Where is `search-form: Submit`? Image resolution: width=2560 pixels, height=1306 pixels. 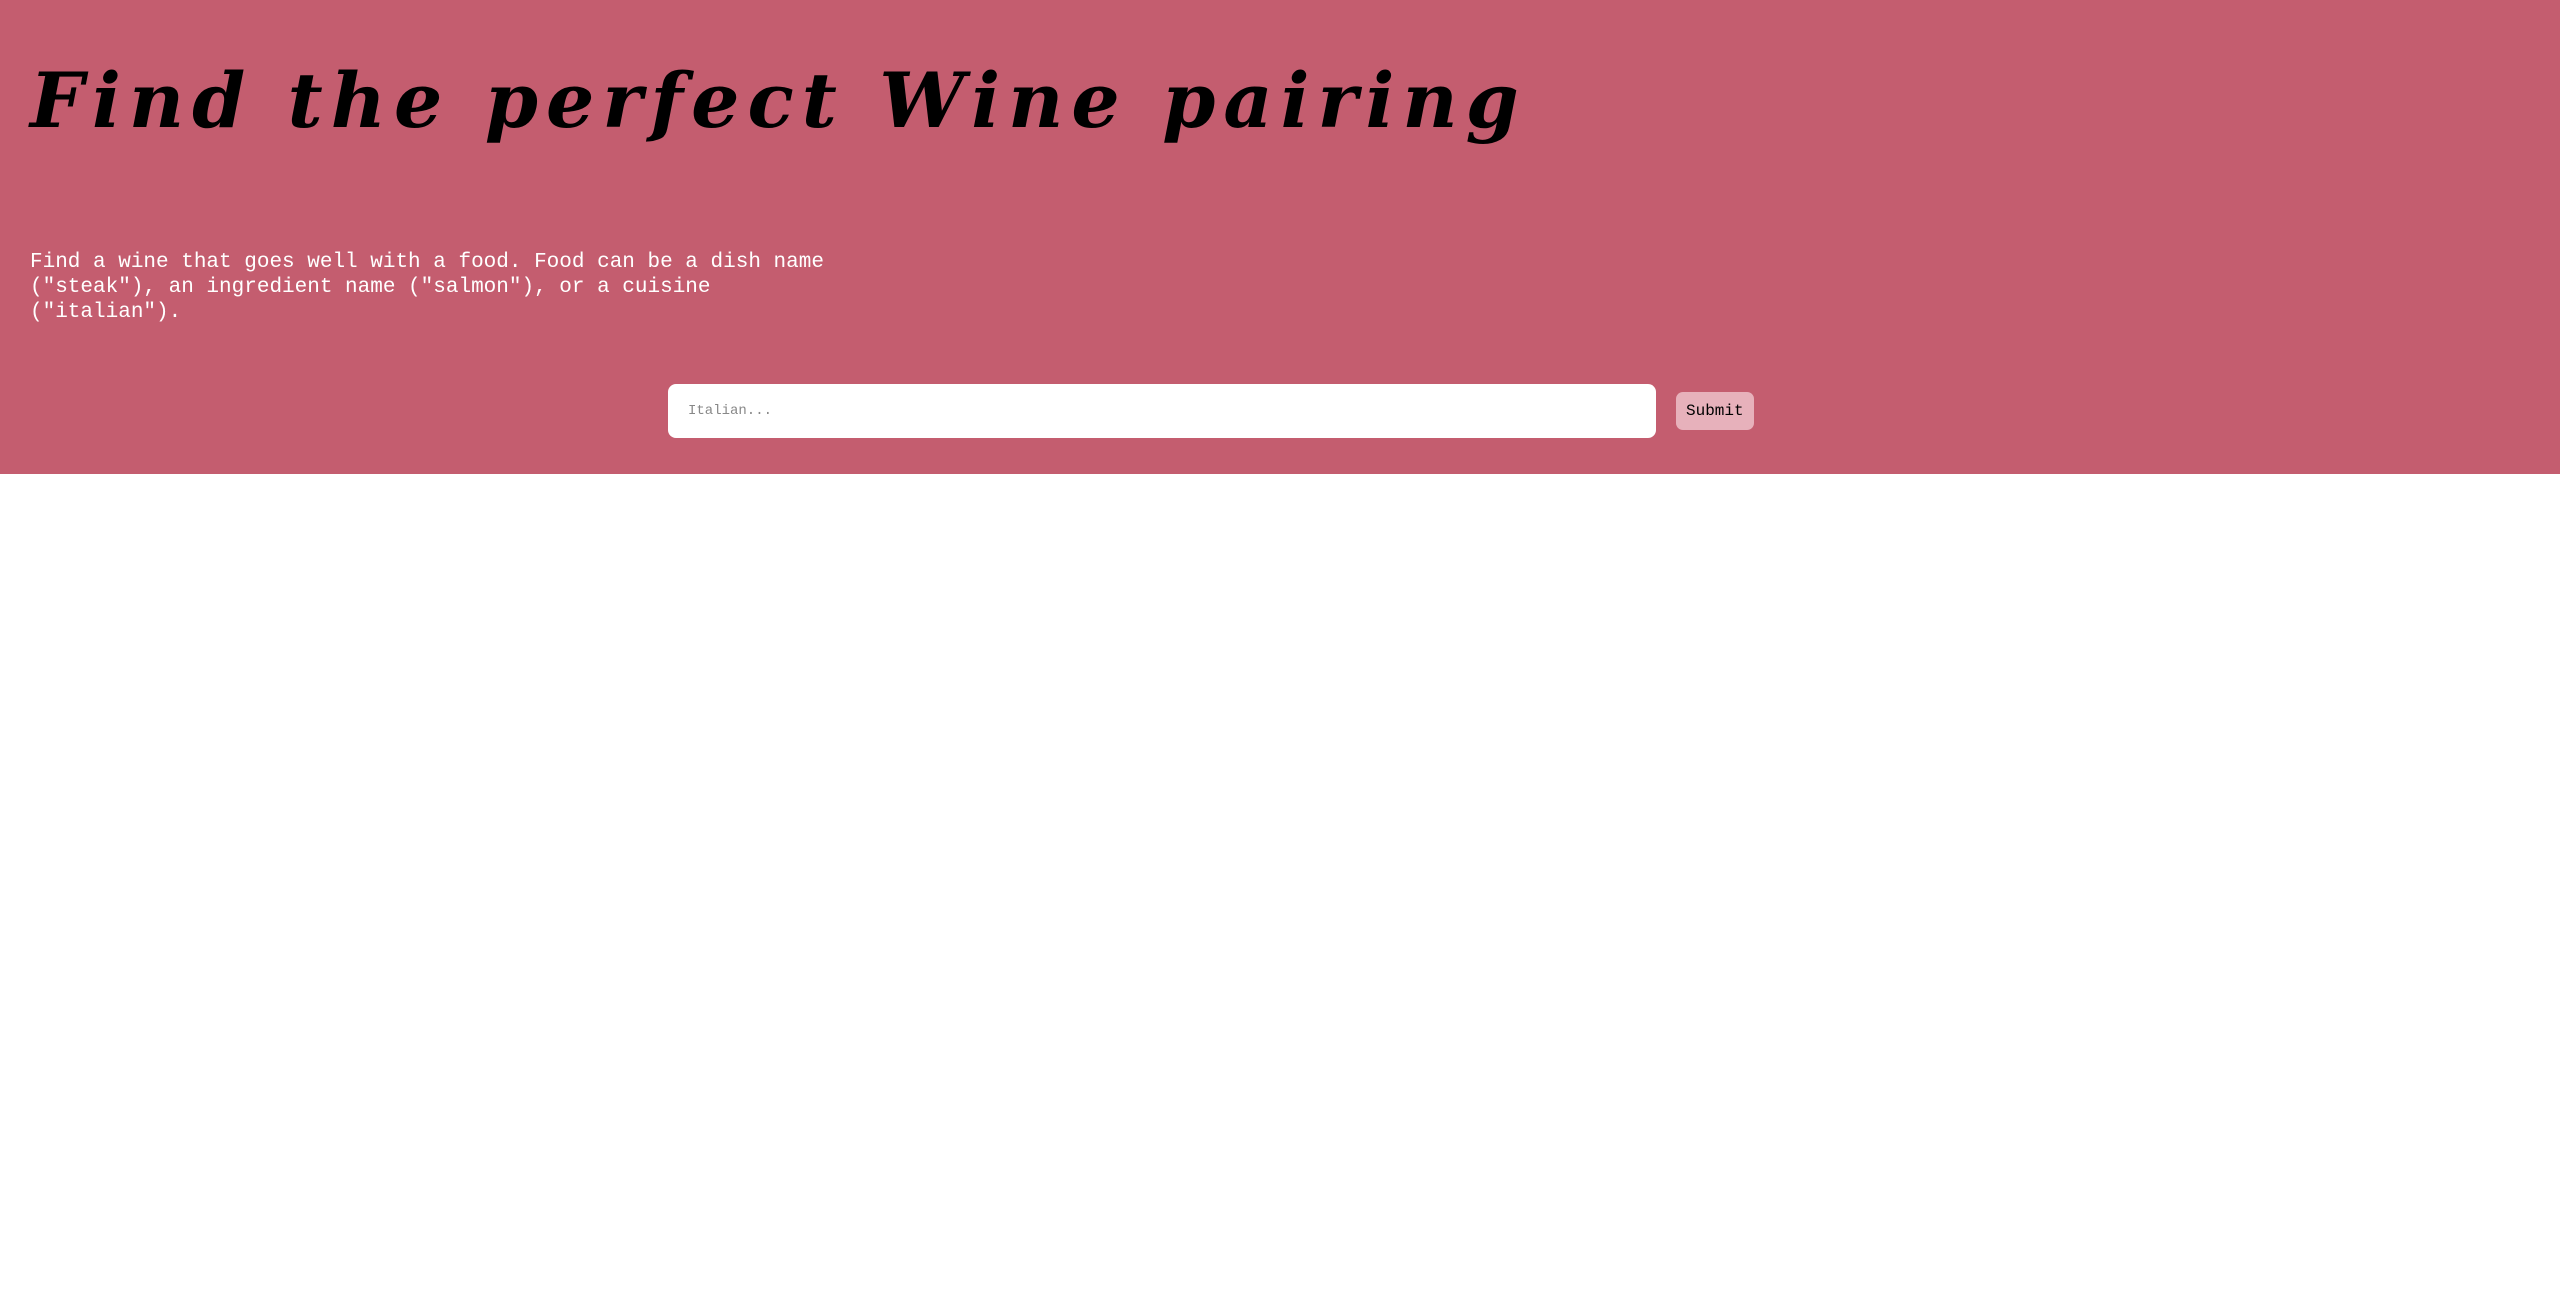 search-form: Submit is located at coordinates (1211, 411).